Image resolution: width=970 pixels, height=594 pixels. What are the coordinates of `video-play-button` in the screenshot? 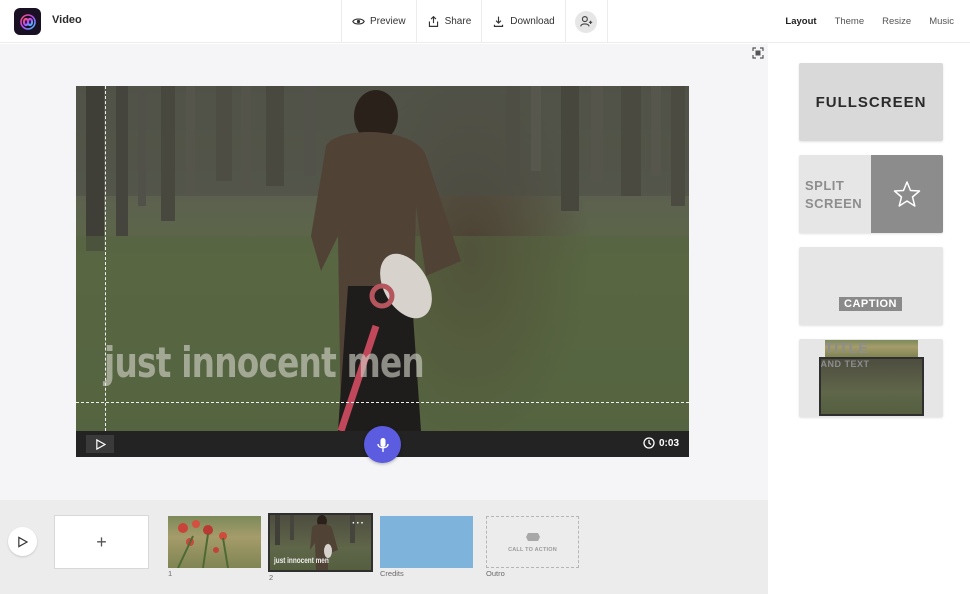 It's located at (100, 444).